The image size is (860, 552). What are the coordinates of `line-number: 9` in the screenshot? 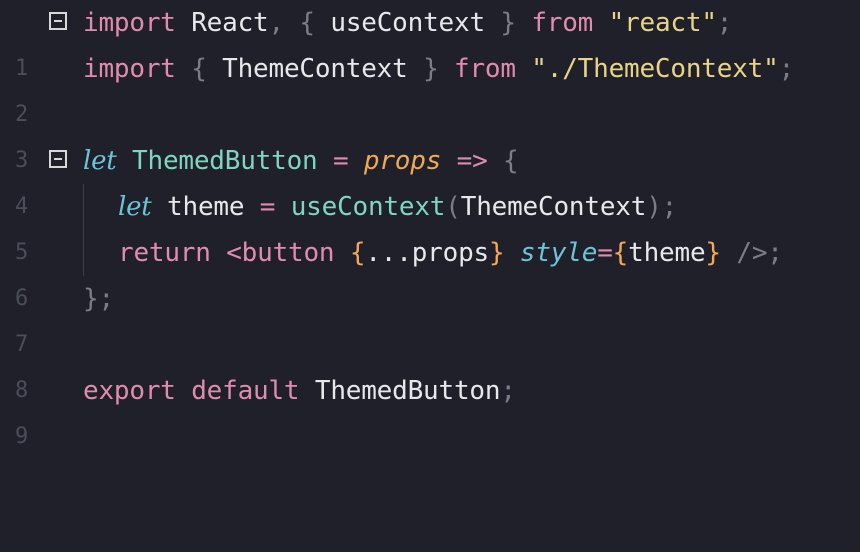 It's located at (21, 436).